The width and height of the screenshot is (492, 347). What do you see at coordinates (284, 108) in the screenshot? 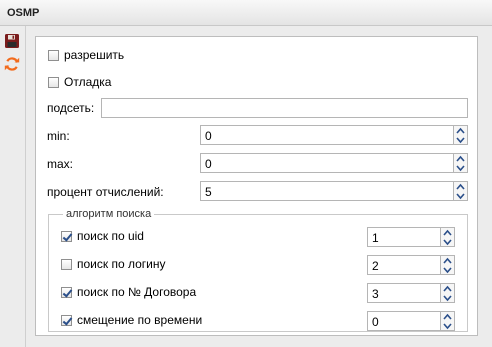
I see `subnet-input` at bounding box center [284, 108].